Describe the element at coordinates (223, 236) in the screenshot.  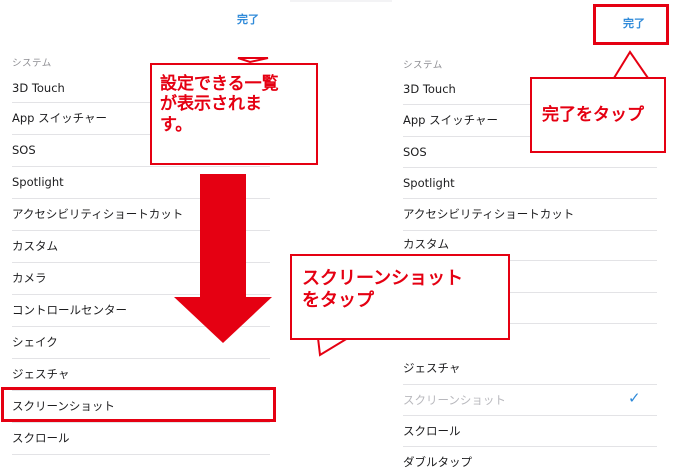
I see `down-arrow-shaft` at that location.